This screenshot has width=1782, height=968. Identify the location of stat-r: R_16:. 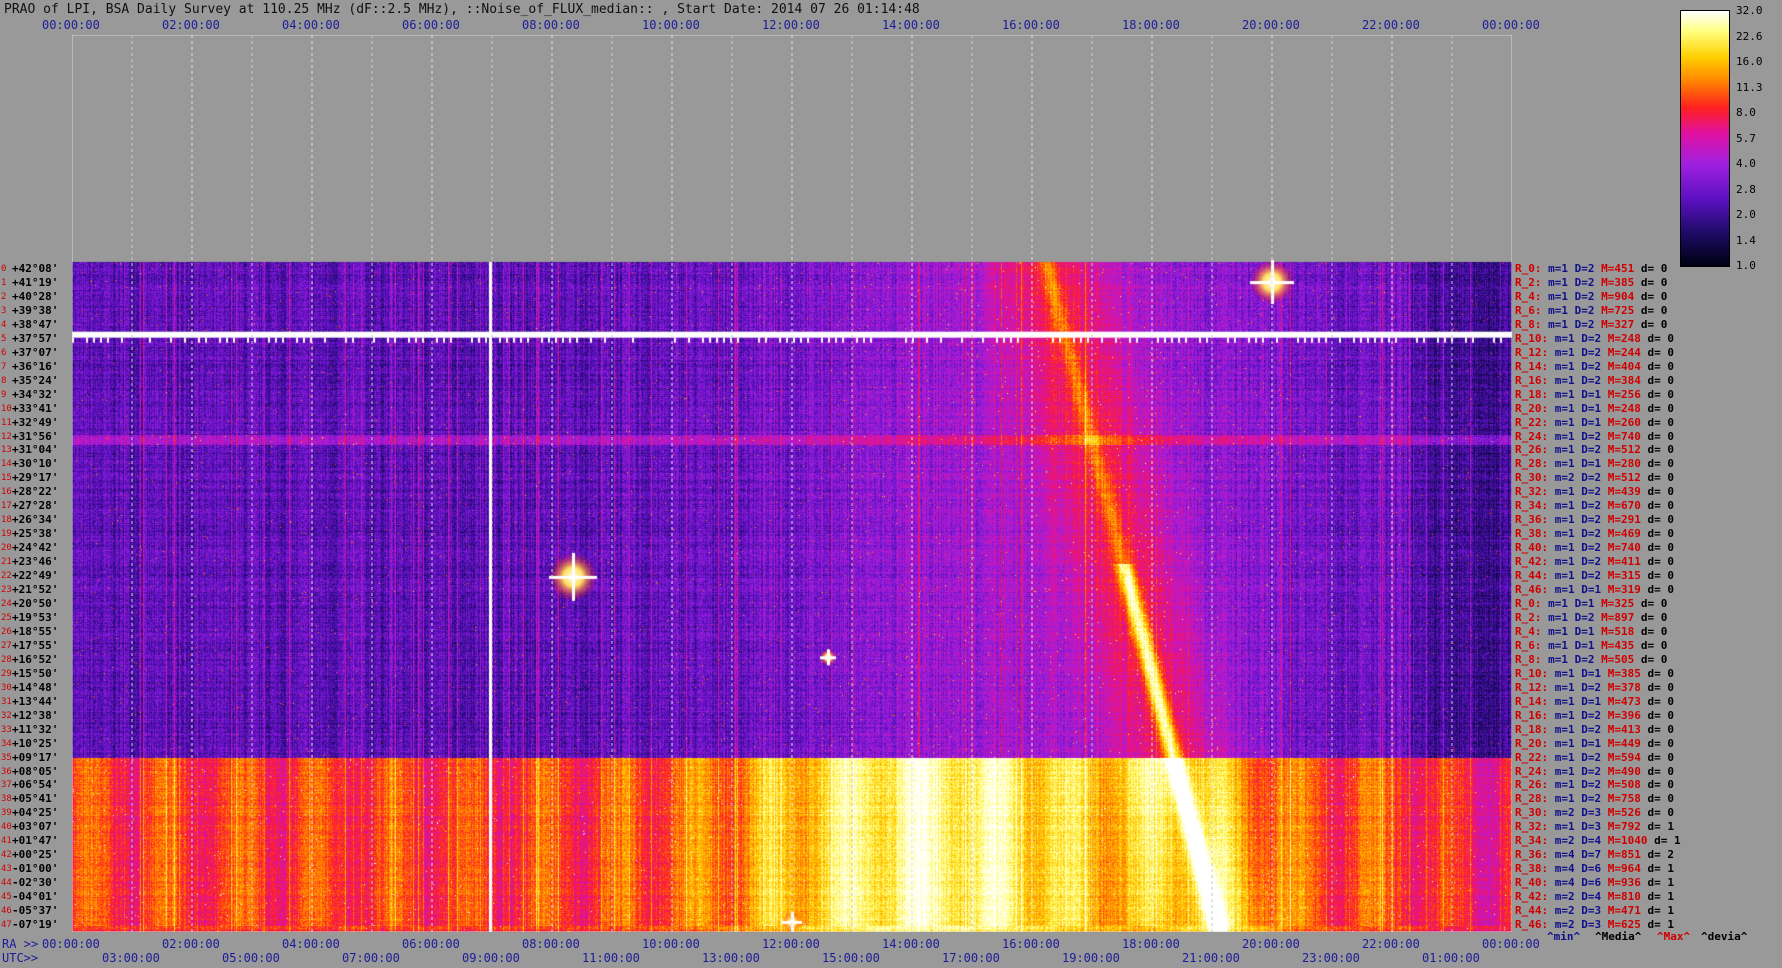
(1532, 380).